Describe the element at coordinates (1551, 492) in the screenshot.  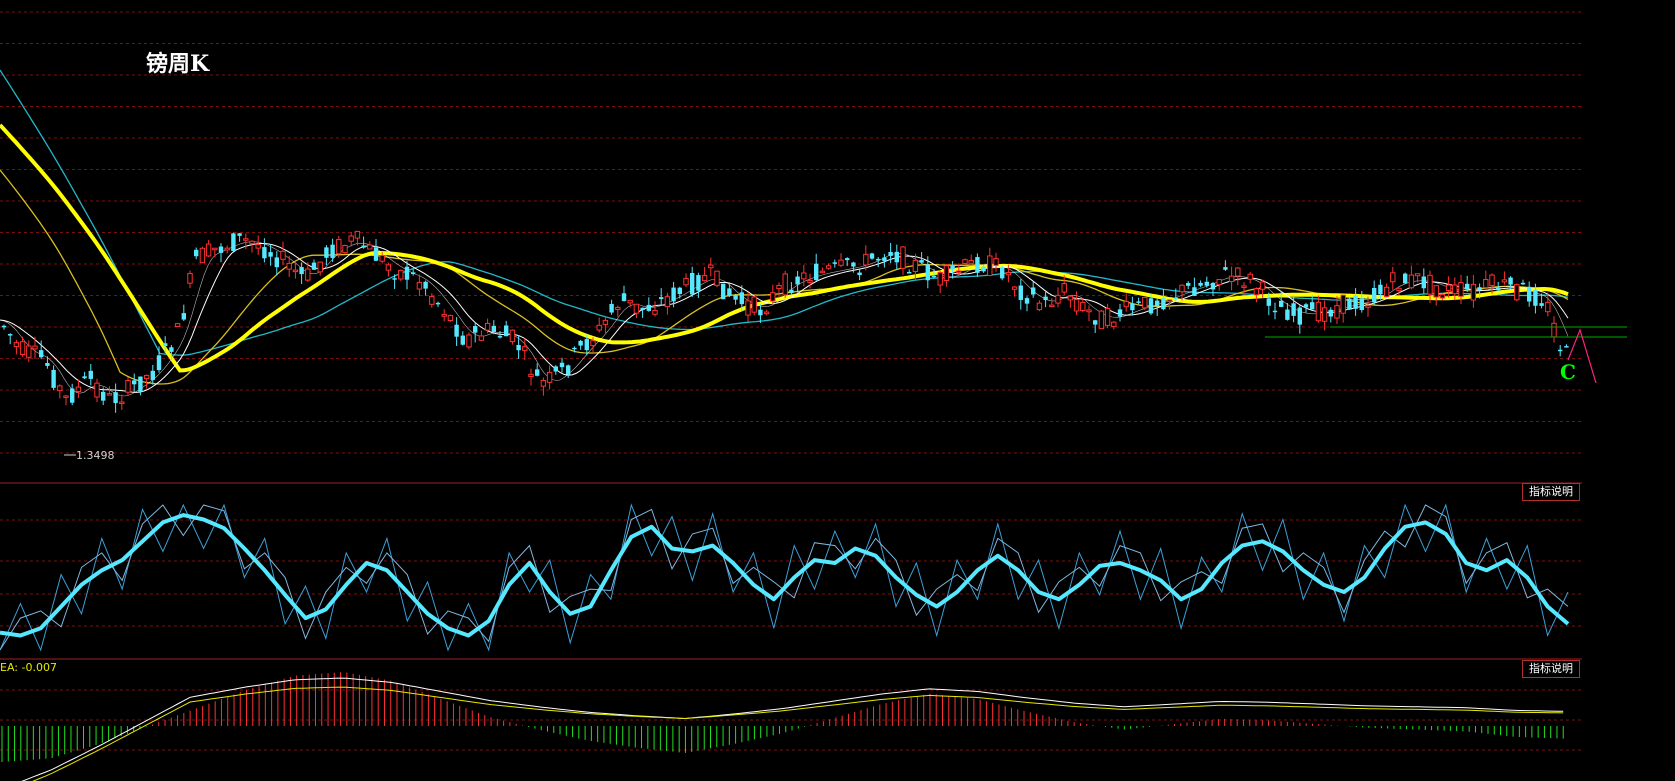
I see `indicator-explain-button: 指标说明` at that location.